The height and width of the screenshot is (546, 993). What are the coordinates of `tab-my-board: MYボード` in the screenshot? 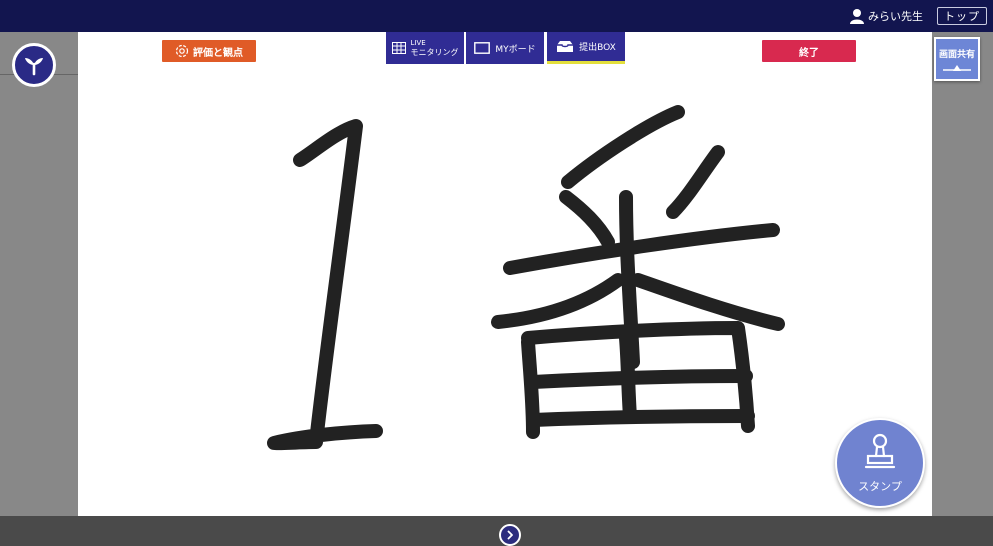 It's located at (505, 48).